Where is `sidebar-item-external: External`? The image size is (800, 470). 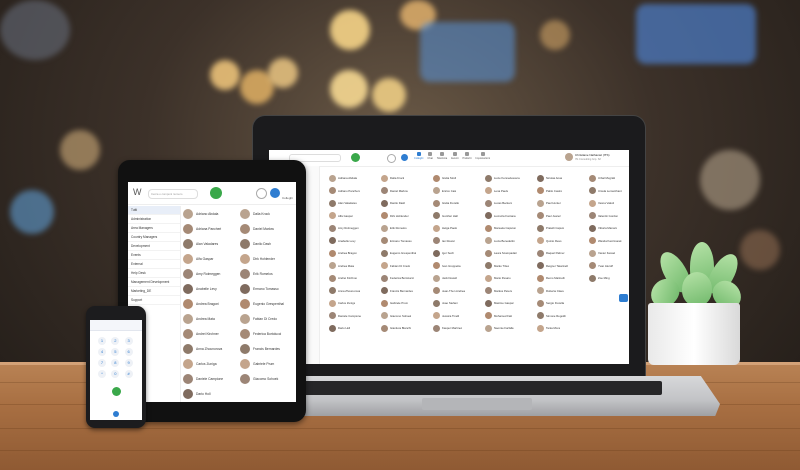
sidebar-item-external: External is located at coordinates (154, 264).